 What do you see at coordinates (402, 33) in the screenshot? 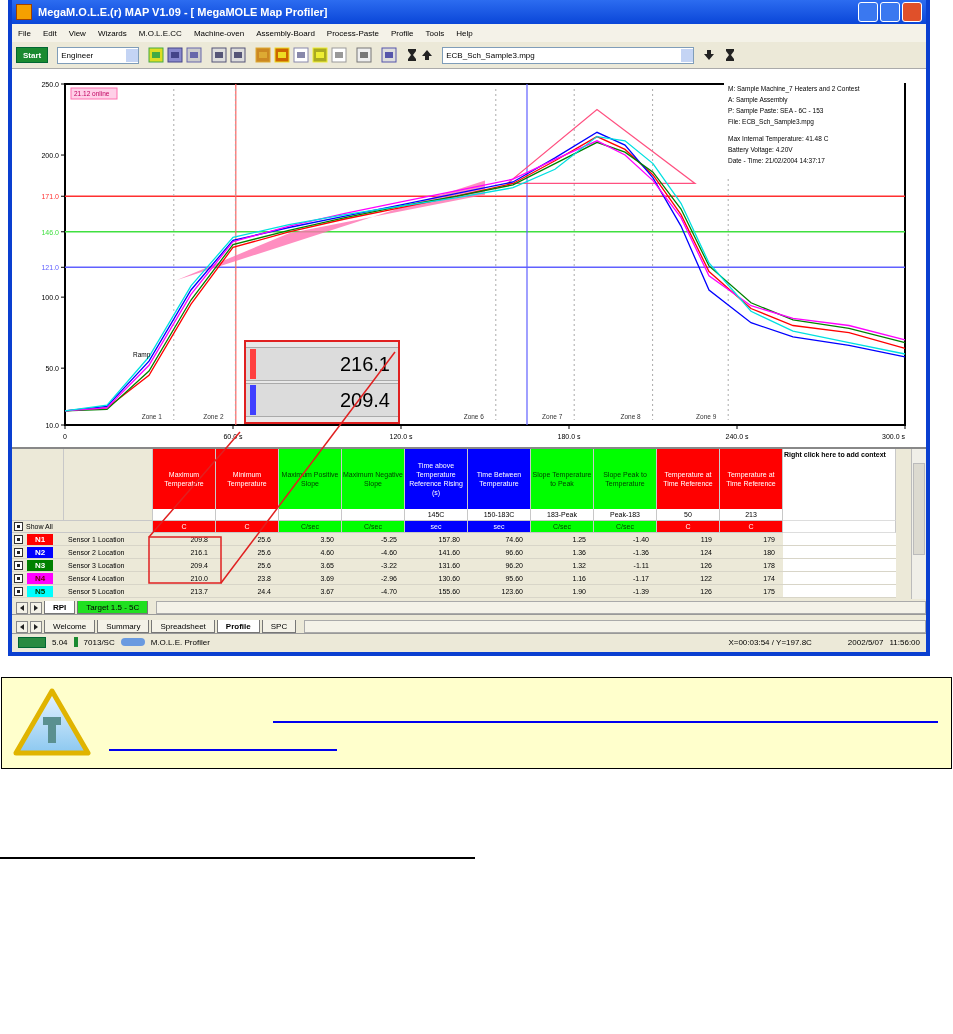
I see `menu-item: Profile` at bounding box center [402, 33].